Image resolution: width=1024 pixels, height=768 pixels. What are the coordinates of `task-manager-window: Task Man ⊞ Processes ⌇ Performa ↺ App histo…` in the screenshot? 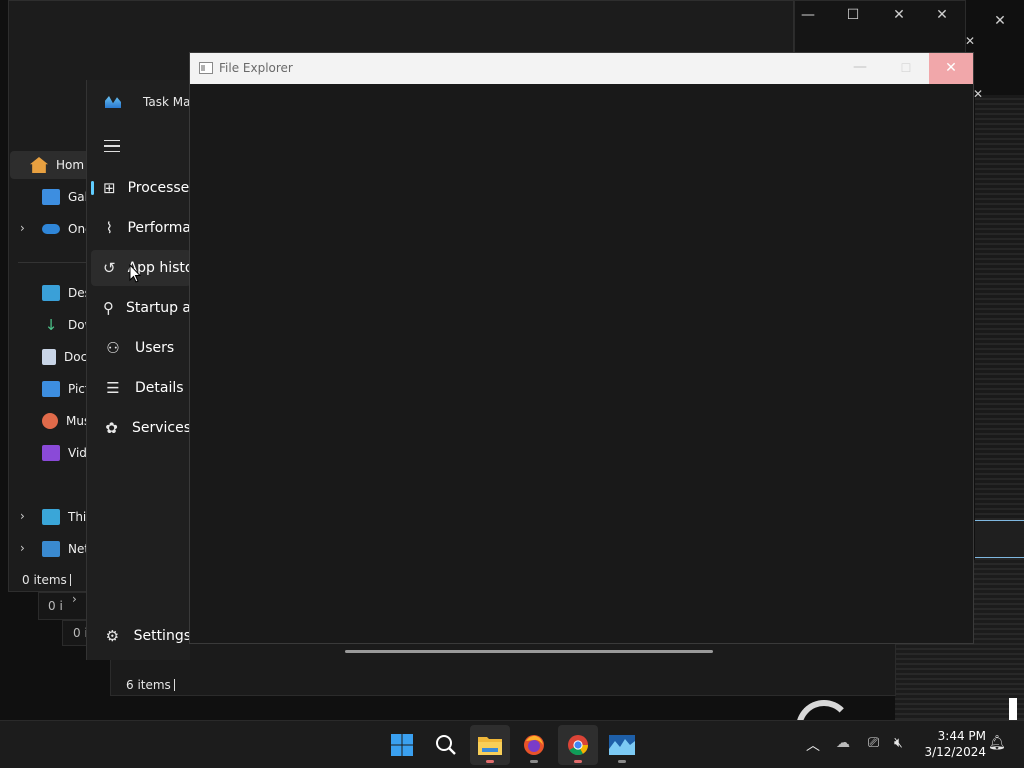 It's located at (142, 370).